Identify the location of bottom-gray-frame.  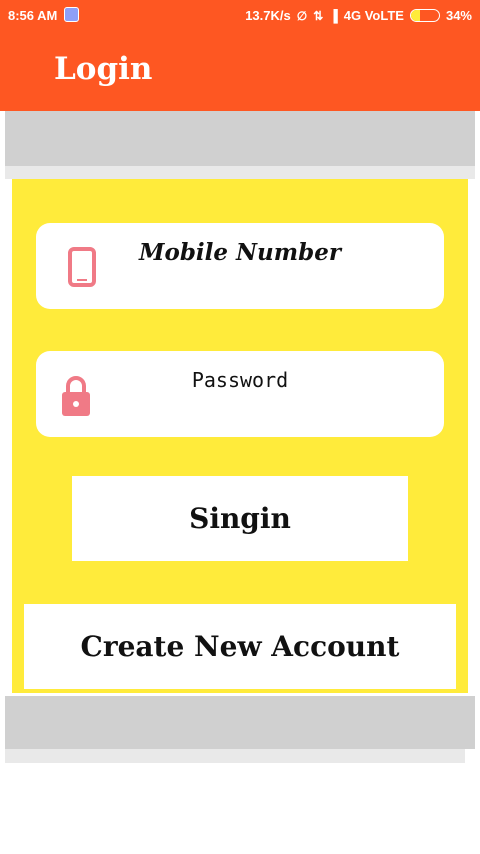
(240, 722).